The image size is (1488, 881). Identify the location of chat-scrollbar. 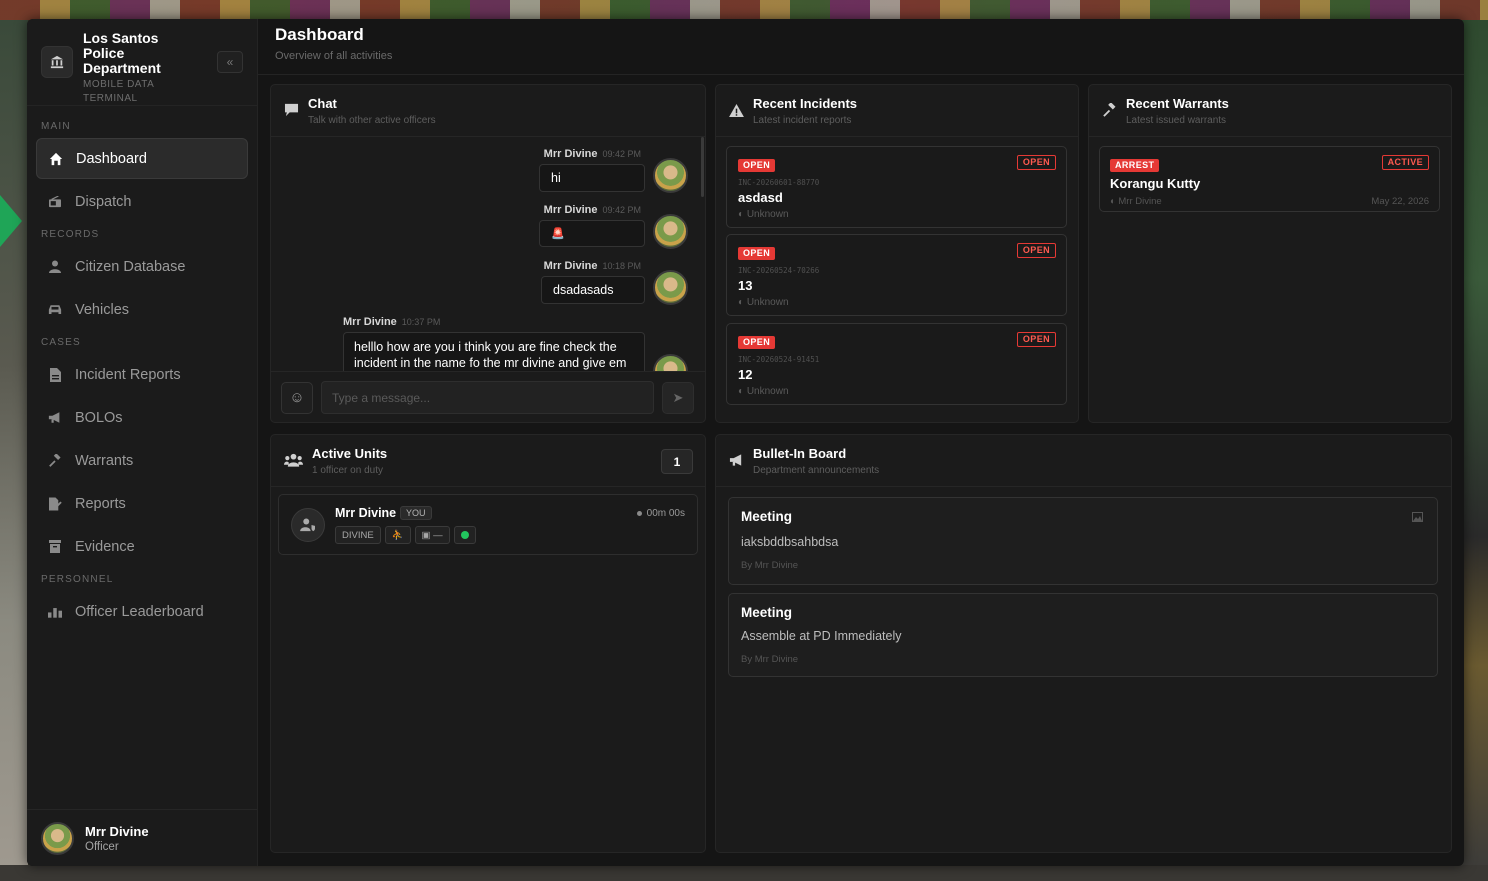
(702, 167).